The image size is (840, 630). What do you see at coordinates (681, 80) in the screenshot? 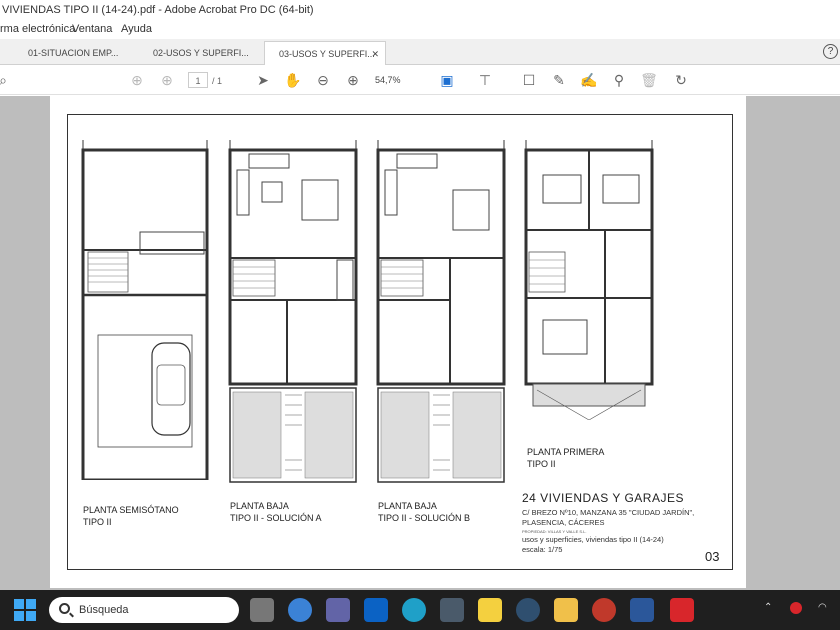
I see `rotate-icon: ↻` at bounding box center [681, 80].